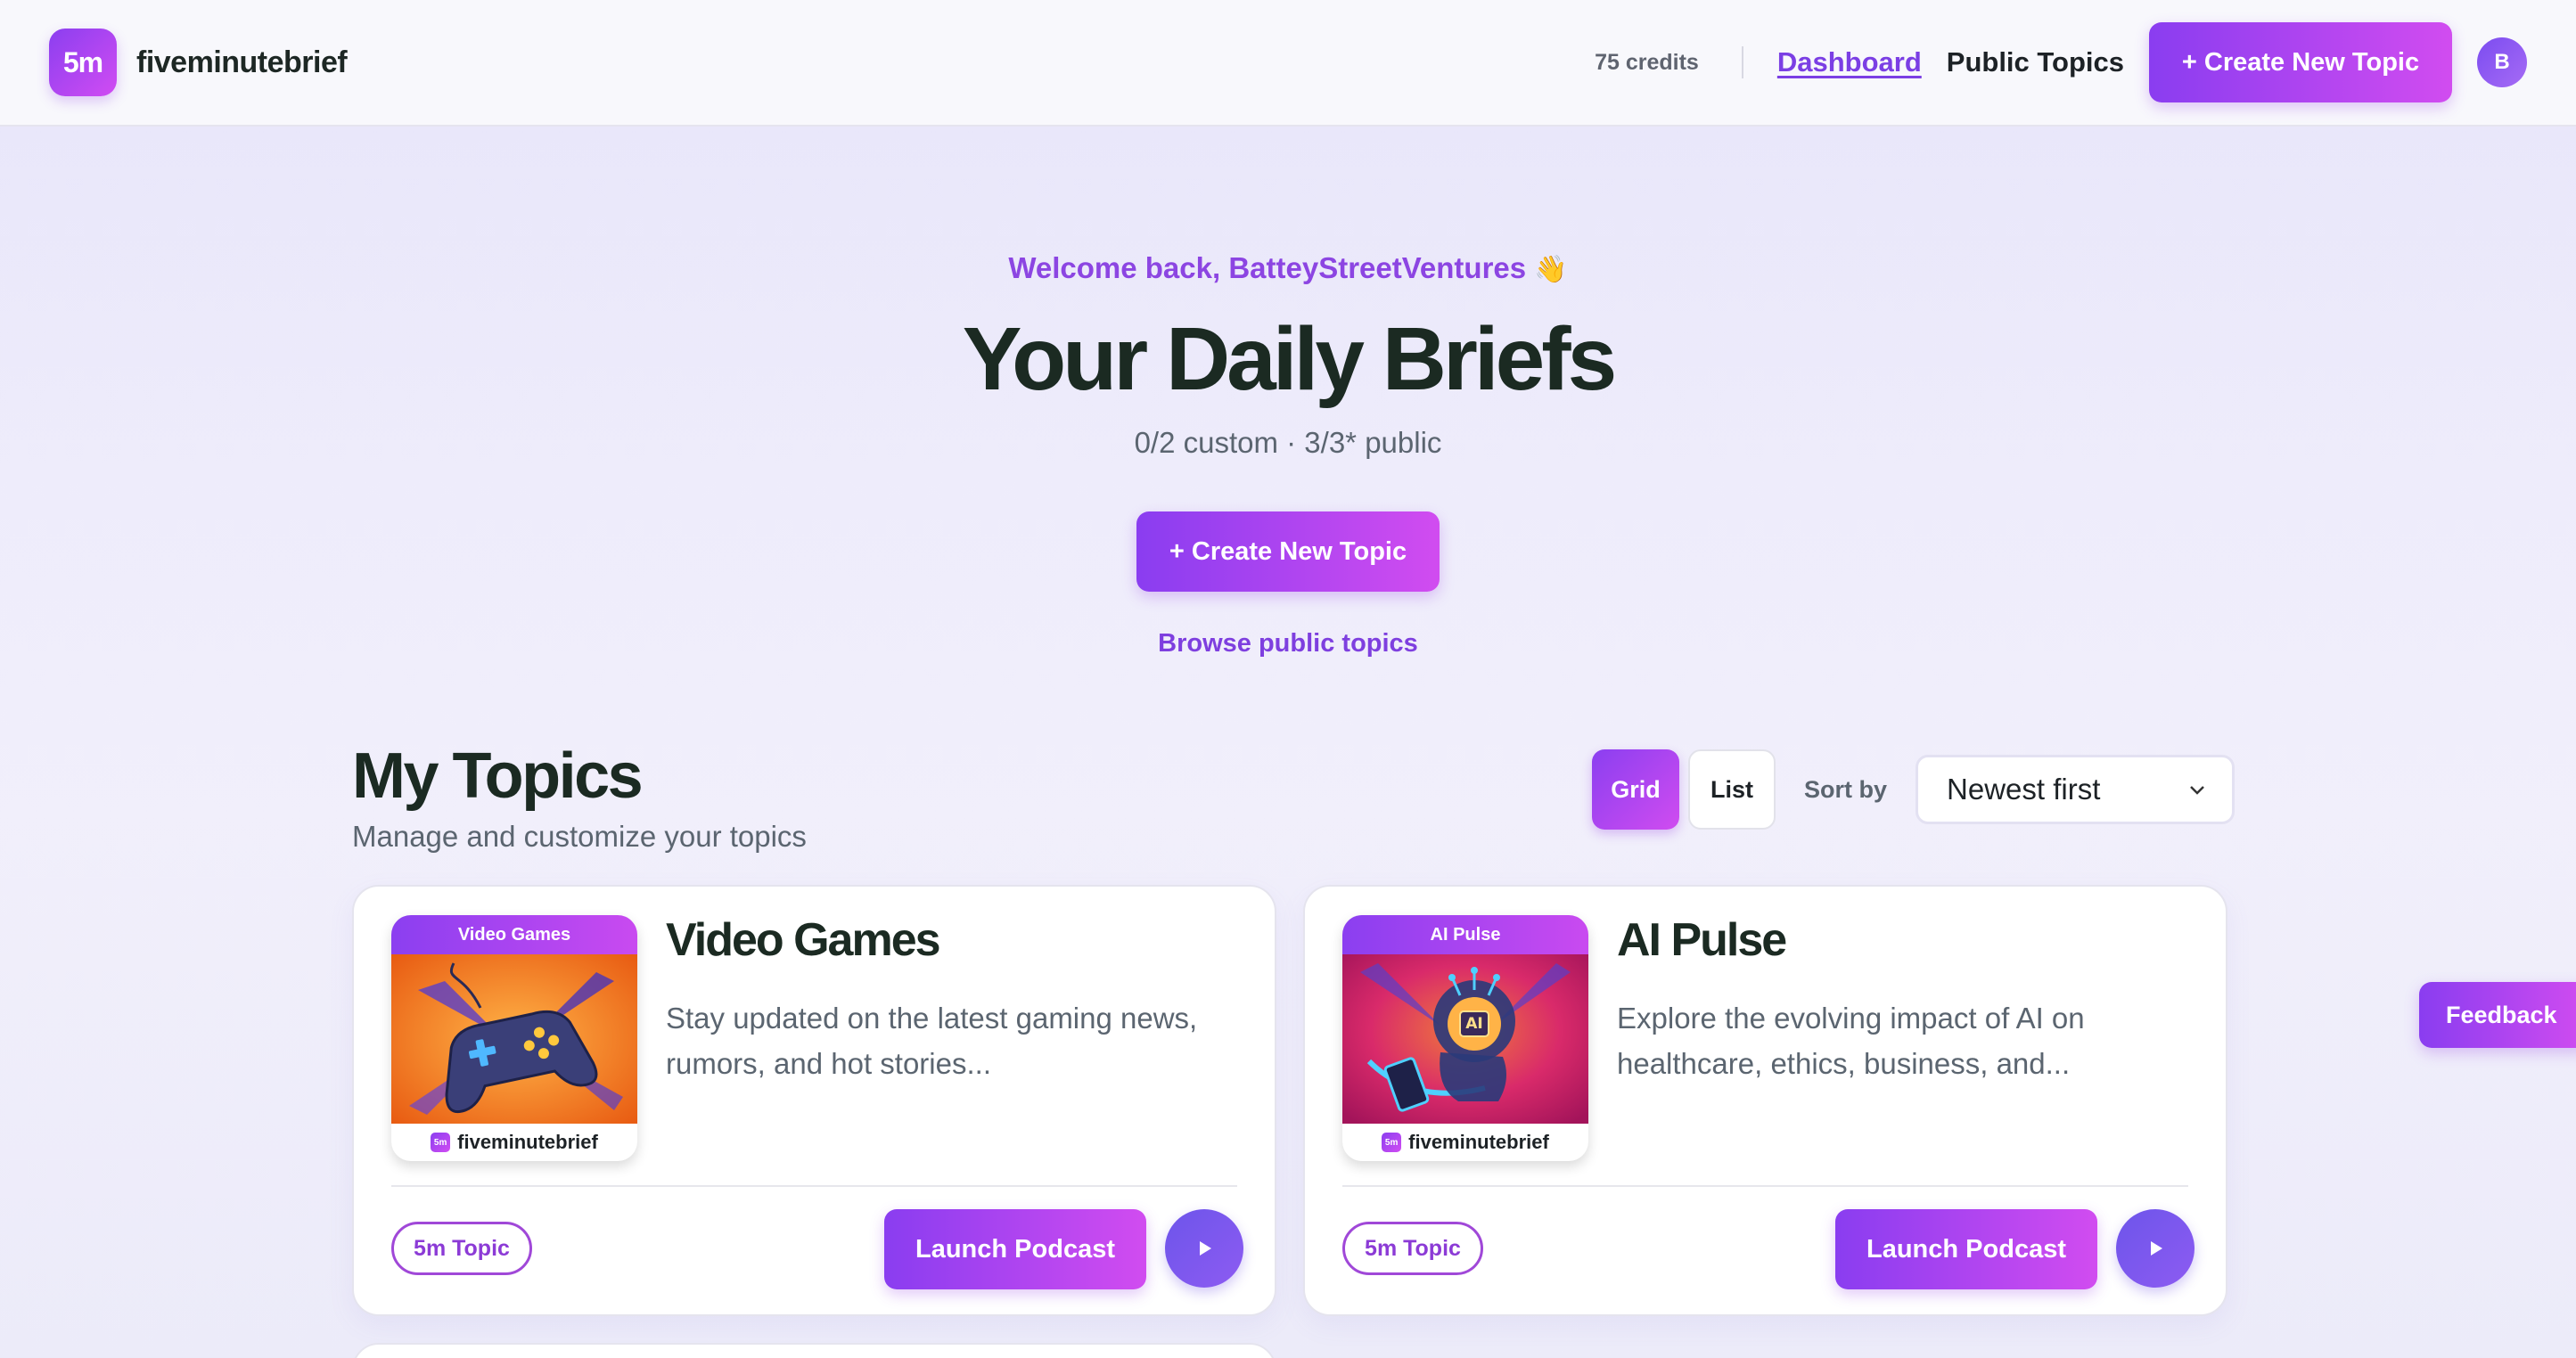 The width and height of the screenshot is (2576, 1358). I want to click on chevron-down-icon, so click(2197, 789).